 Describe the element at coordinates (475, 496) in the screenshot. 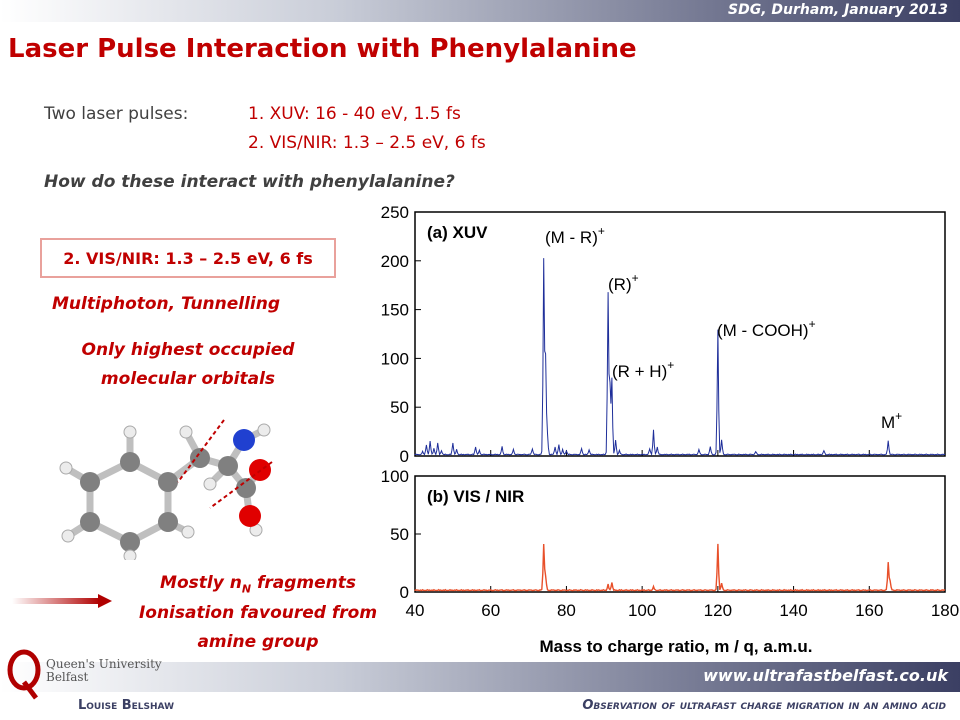

I see `panel-label: (b) VIS / NIR` at that location.